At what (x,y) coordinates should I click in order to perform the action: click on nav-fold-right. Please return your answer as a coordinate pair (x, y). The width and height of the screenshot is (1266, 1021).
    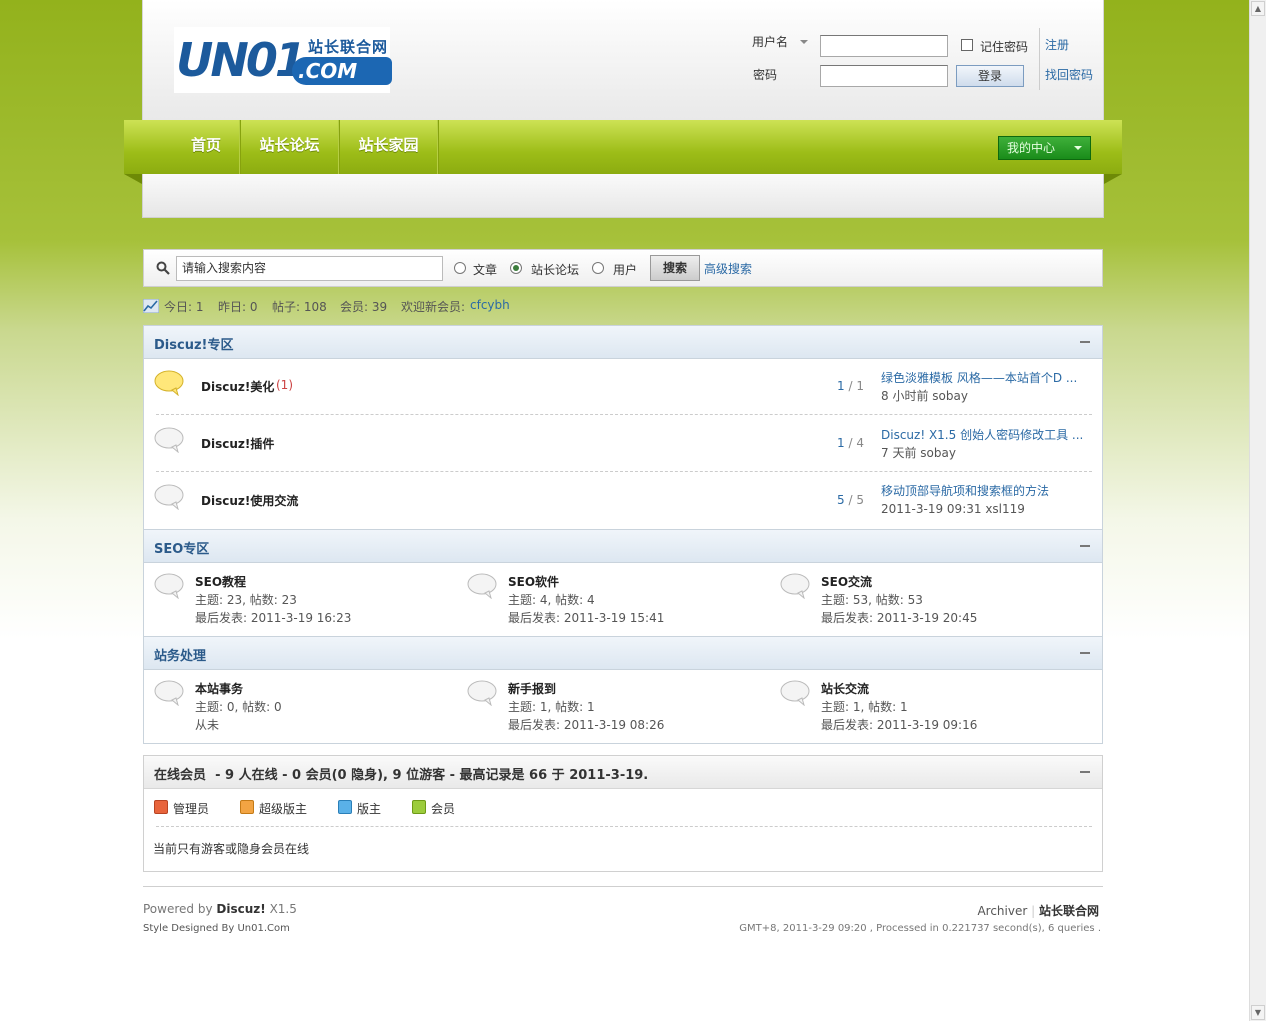
    Looking at the image, I should click on (1113, 179).